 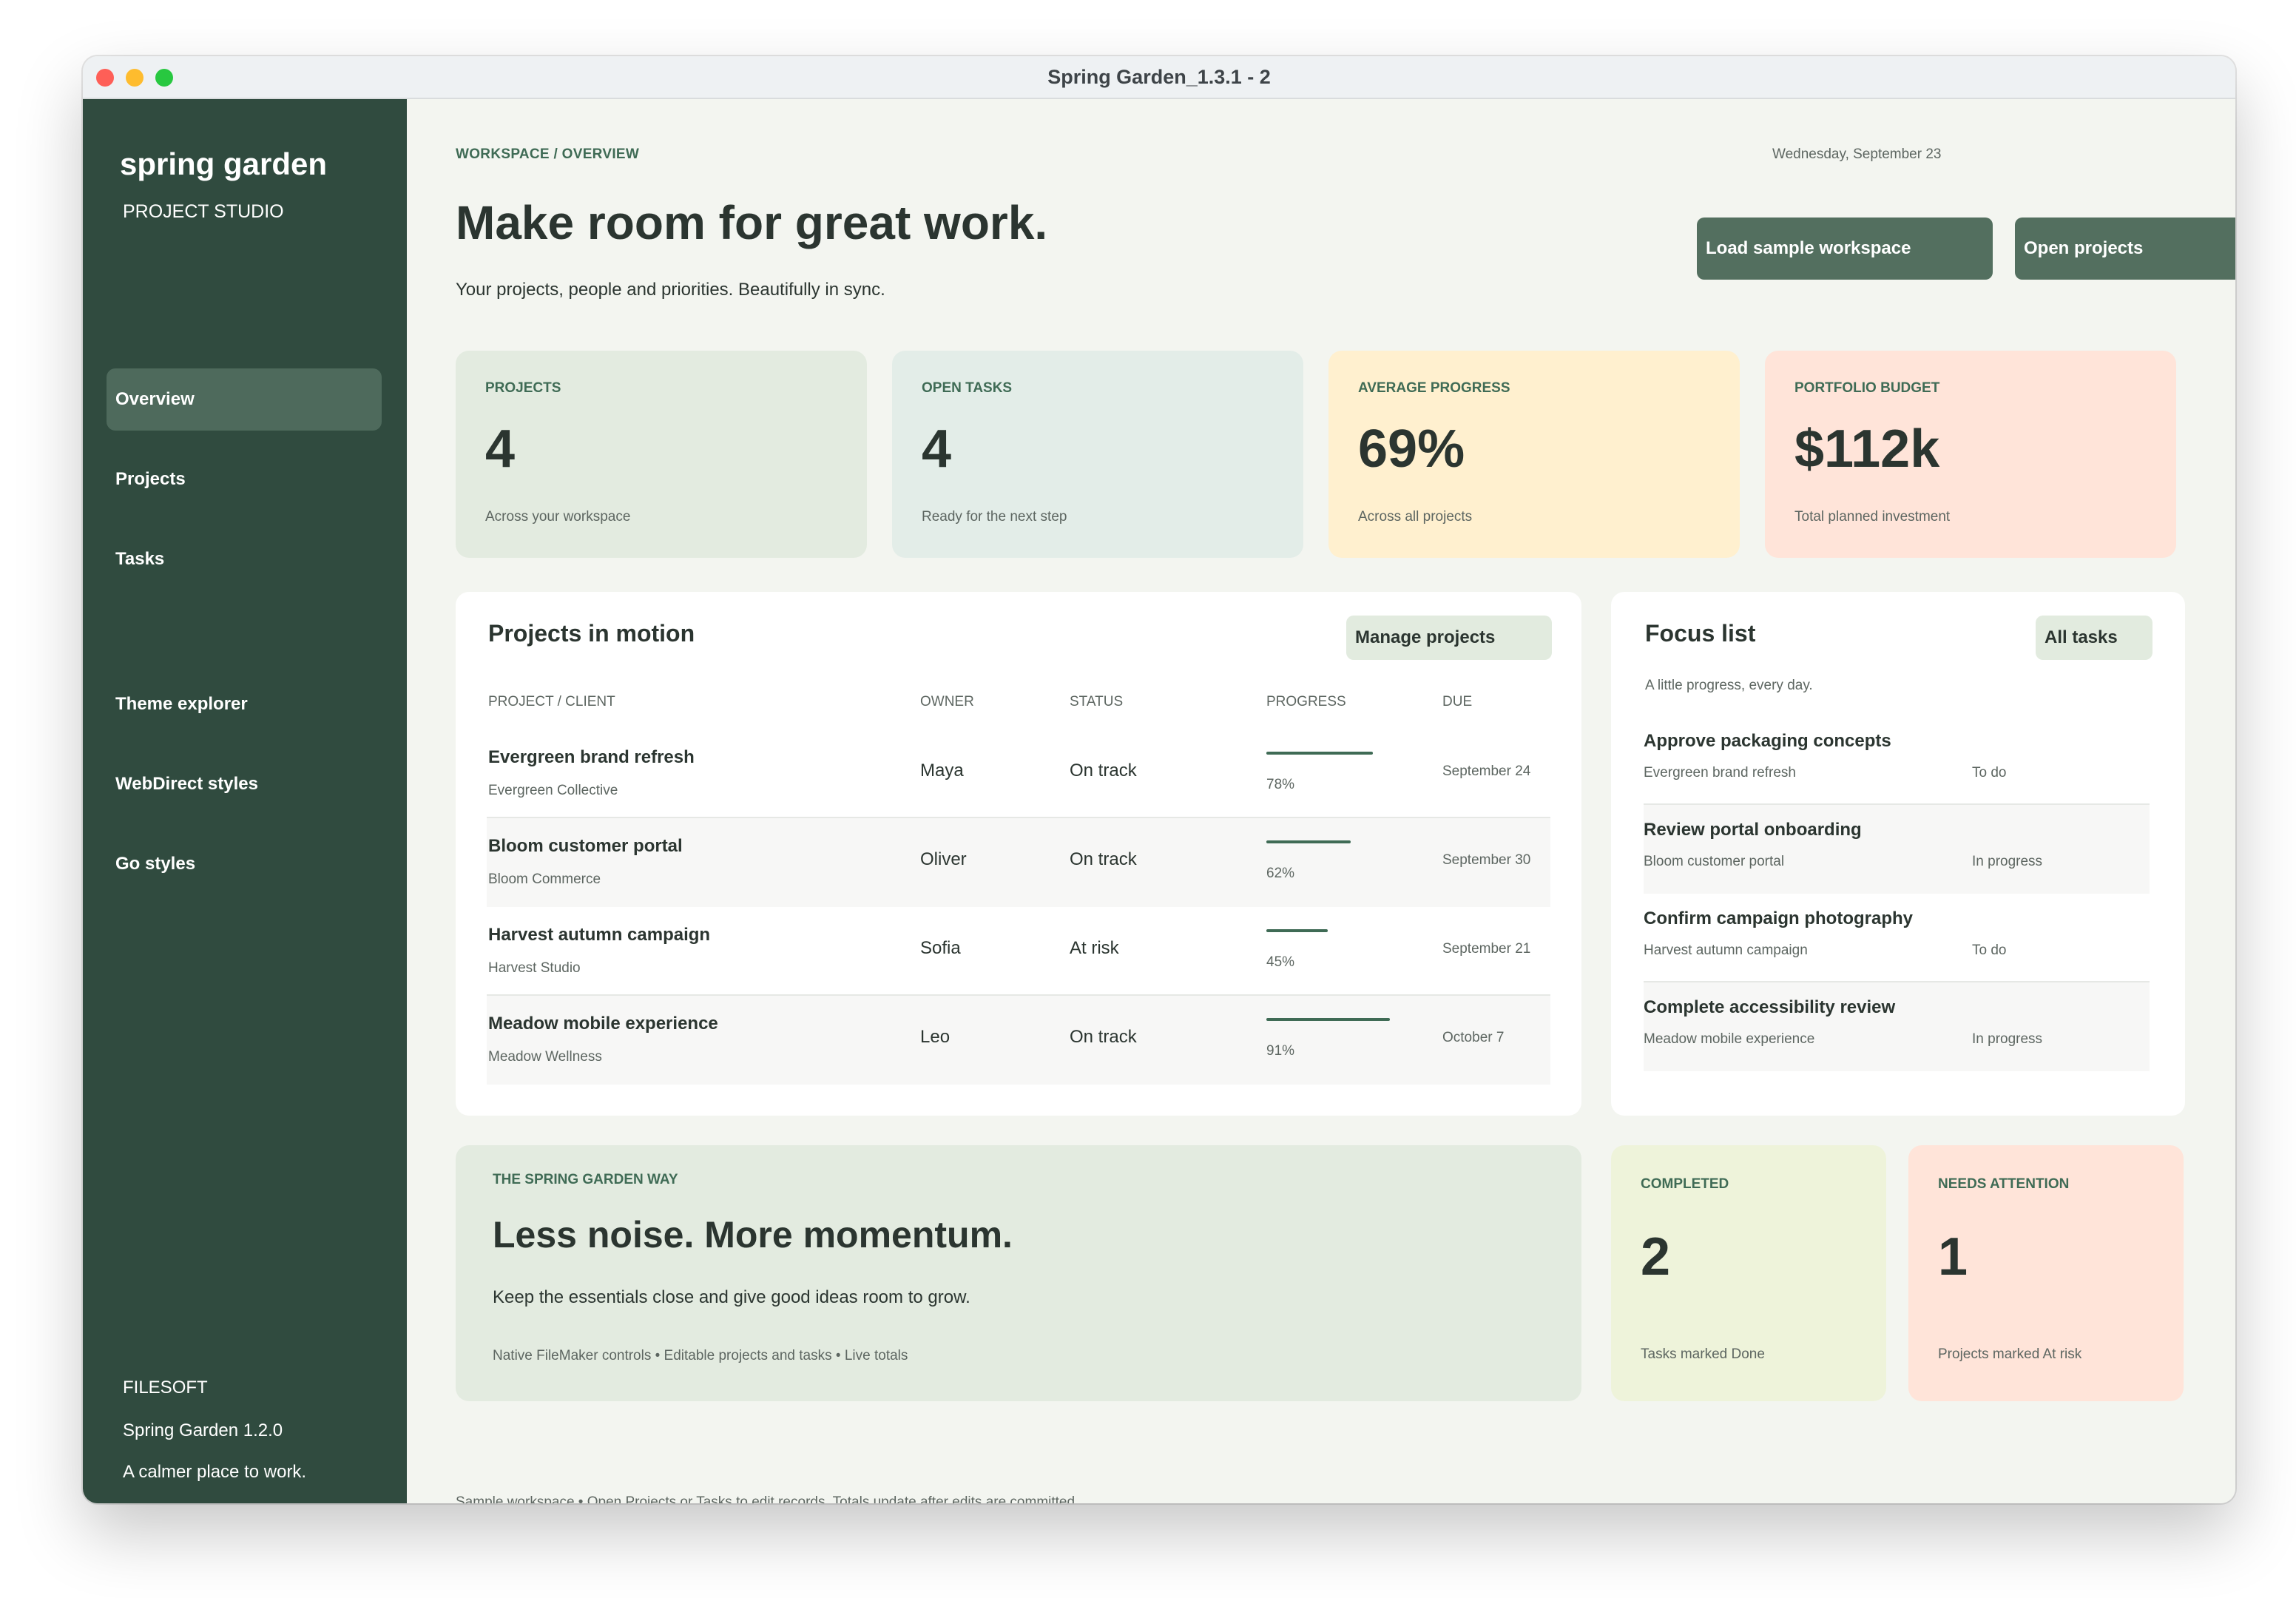 I want to click on progress-percent: 45%, so click(x=1280, y=962).